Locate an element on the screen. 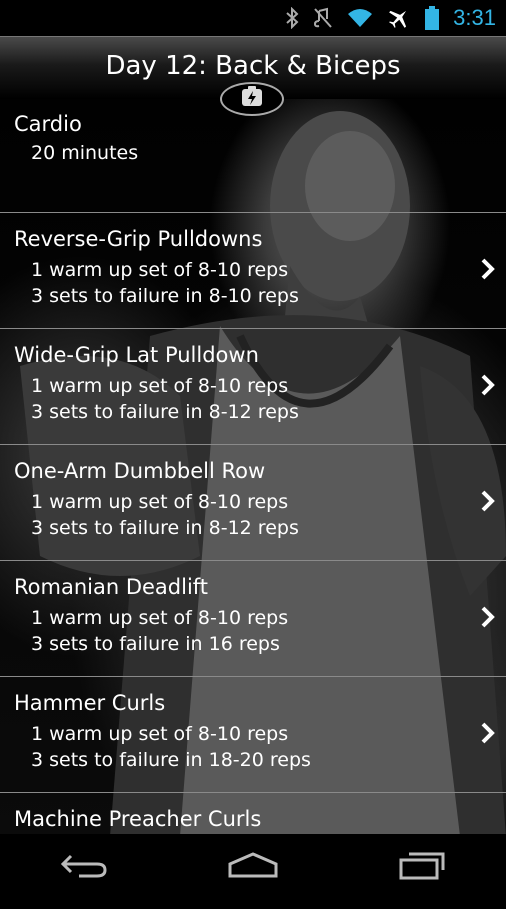 This screenshot has width=506, height=909. exercise-name: One-Arm Dumbbell Row is located at coordinates (140, 471).